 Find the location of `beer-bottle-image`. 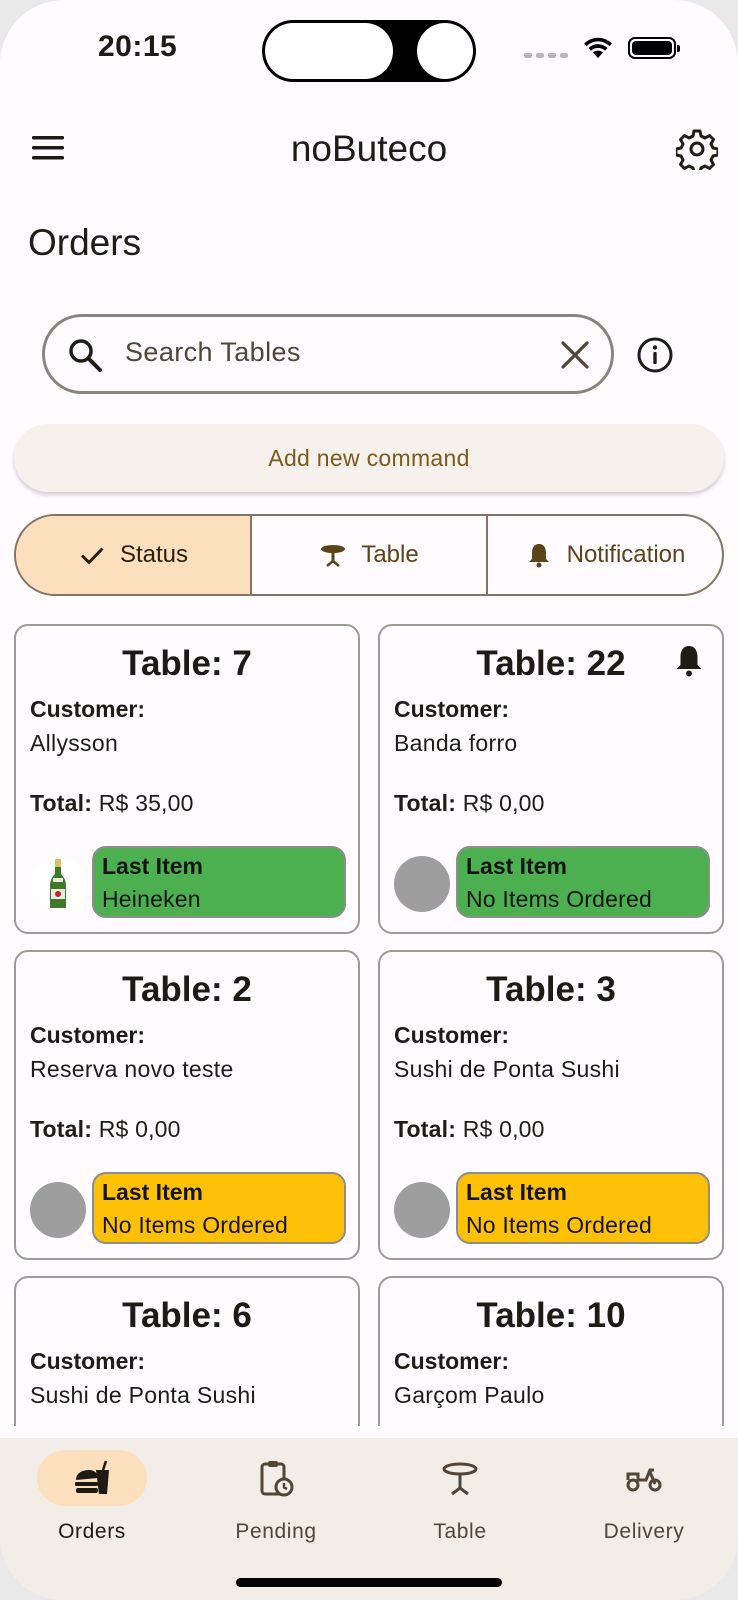

beer-bottle-image is located at coordinates (58, 884).